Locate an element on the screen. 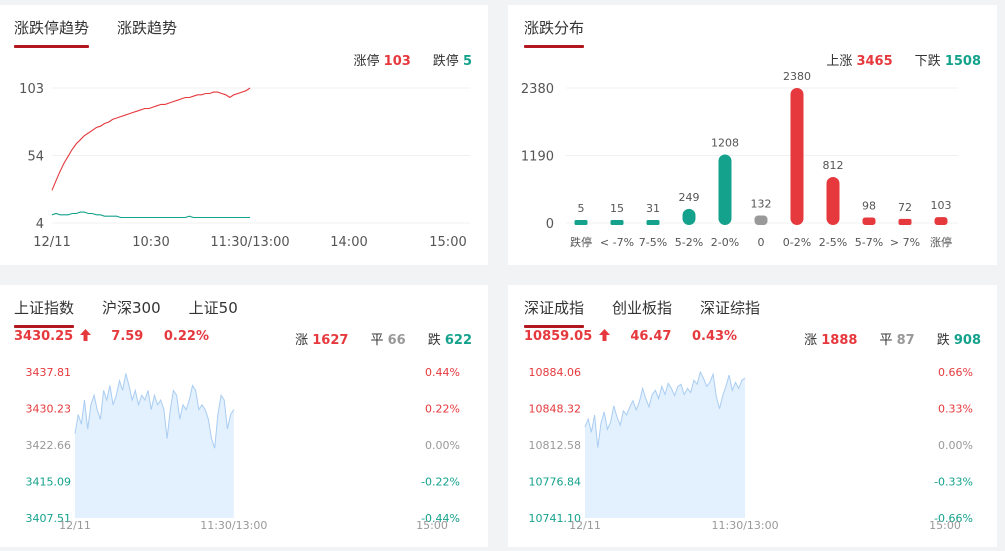 This screenshot has width=1005, height=551. x-category-label: 跌停 is located at coordinates (581, 242).